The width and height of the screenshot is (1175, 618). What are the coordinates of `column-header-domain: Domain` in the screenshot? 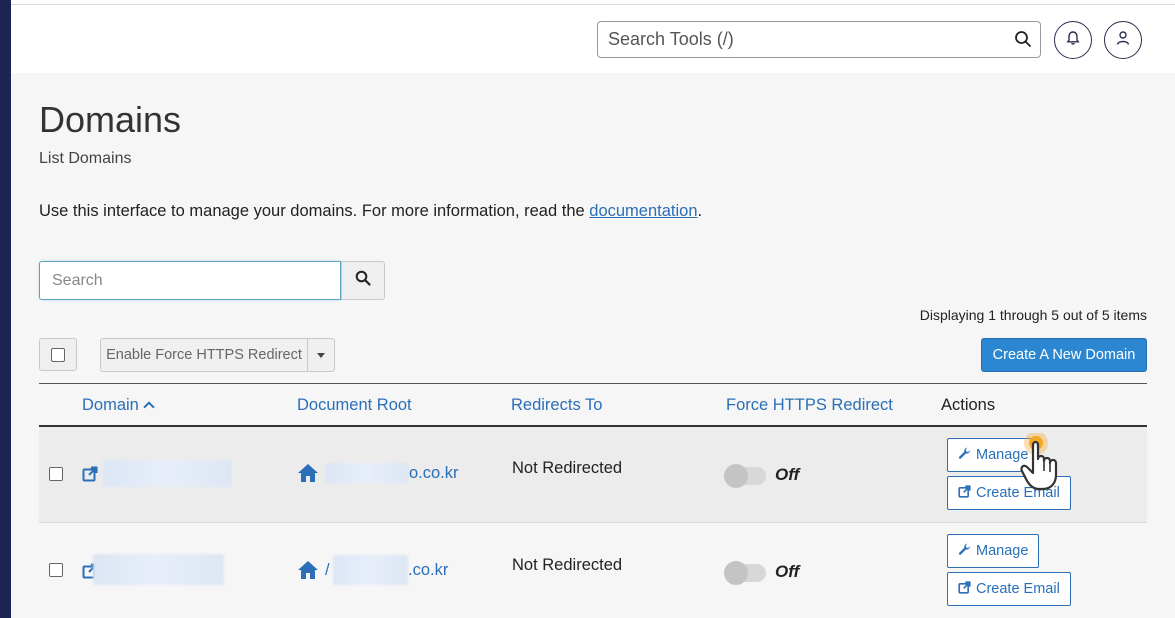 It's located at (118, 405).